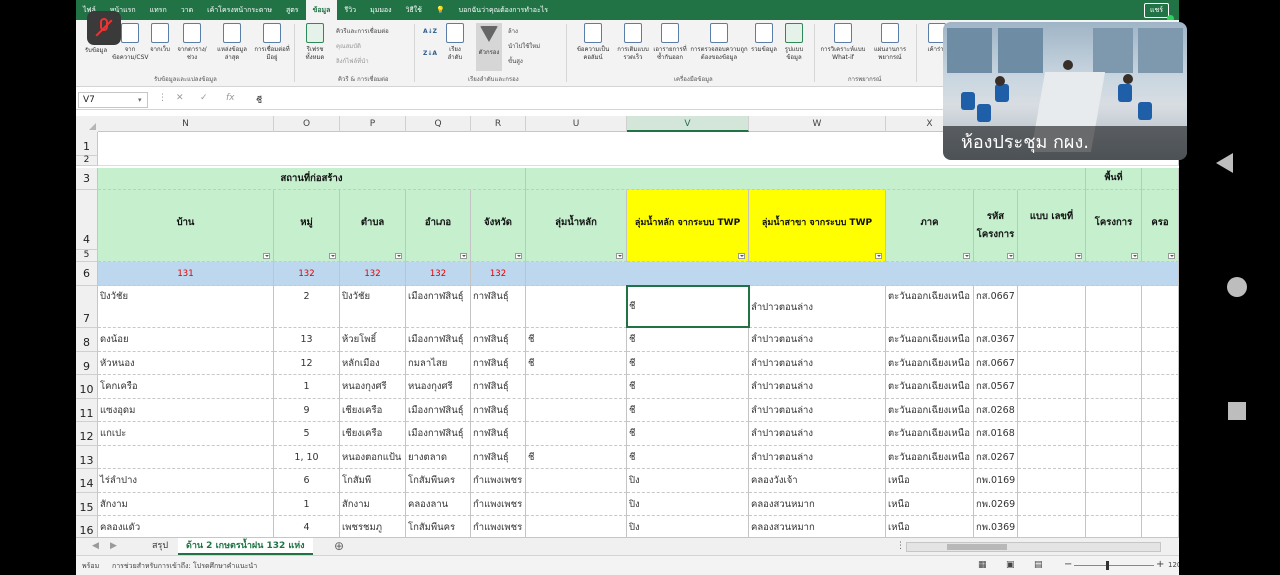 The height and width of the screenshot is (575, 1280). Describe the element at coordinates (339, 546) in the screenshot. I see `add-sheet-icon: ⊕` at that location.